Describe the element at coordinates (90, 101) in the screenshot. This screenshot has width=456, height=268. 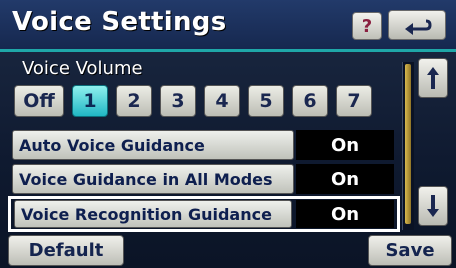
I see `volume-option-1: 1` at that location.